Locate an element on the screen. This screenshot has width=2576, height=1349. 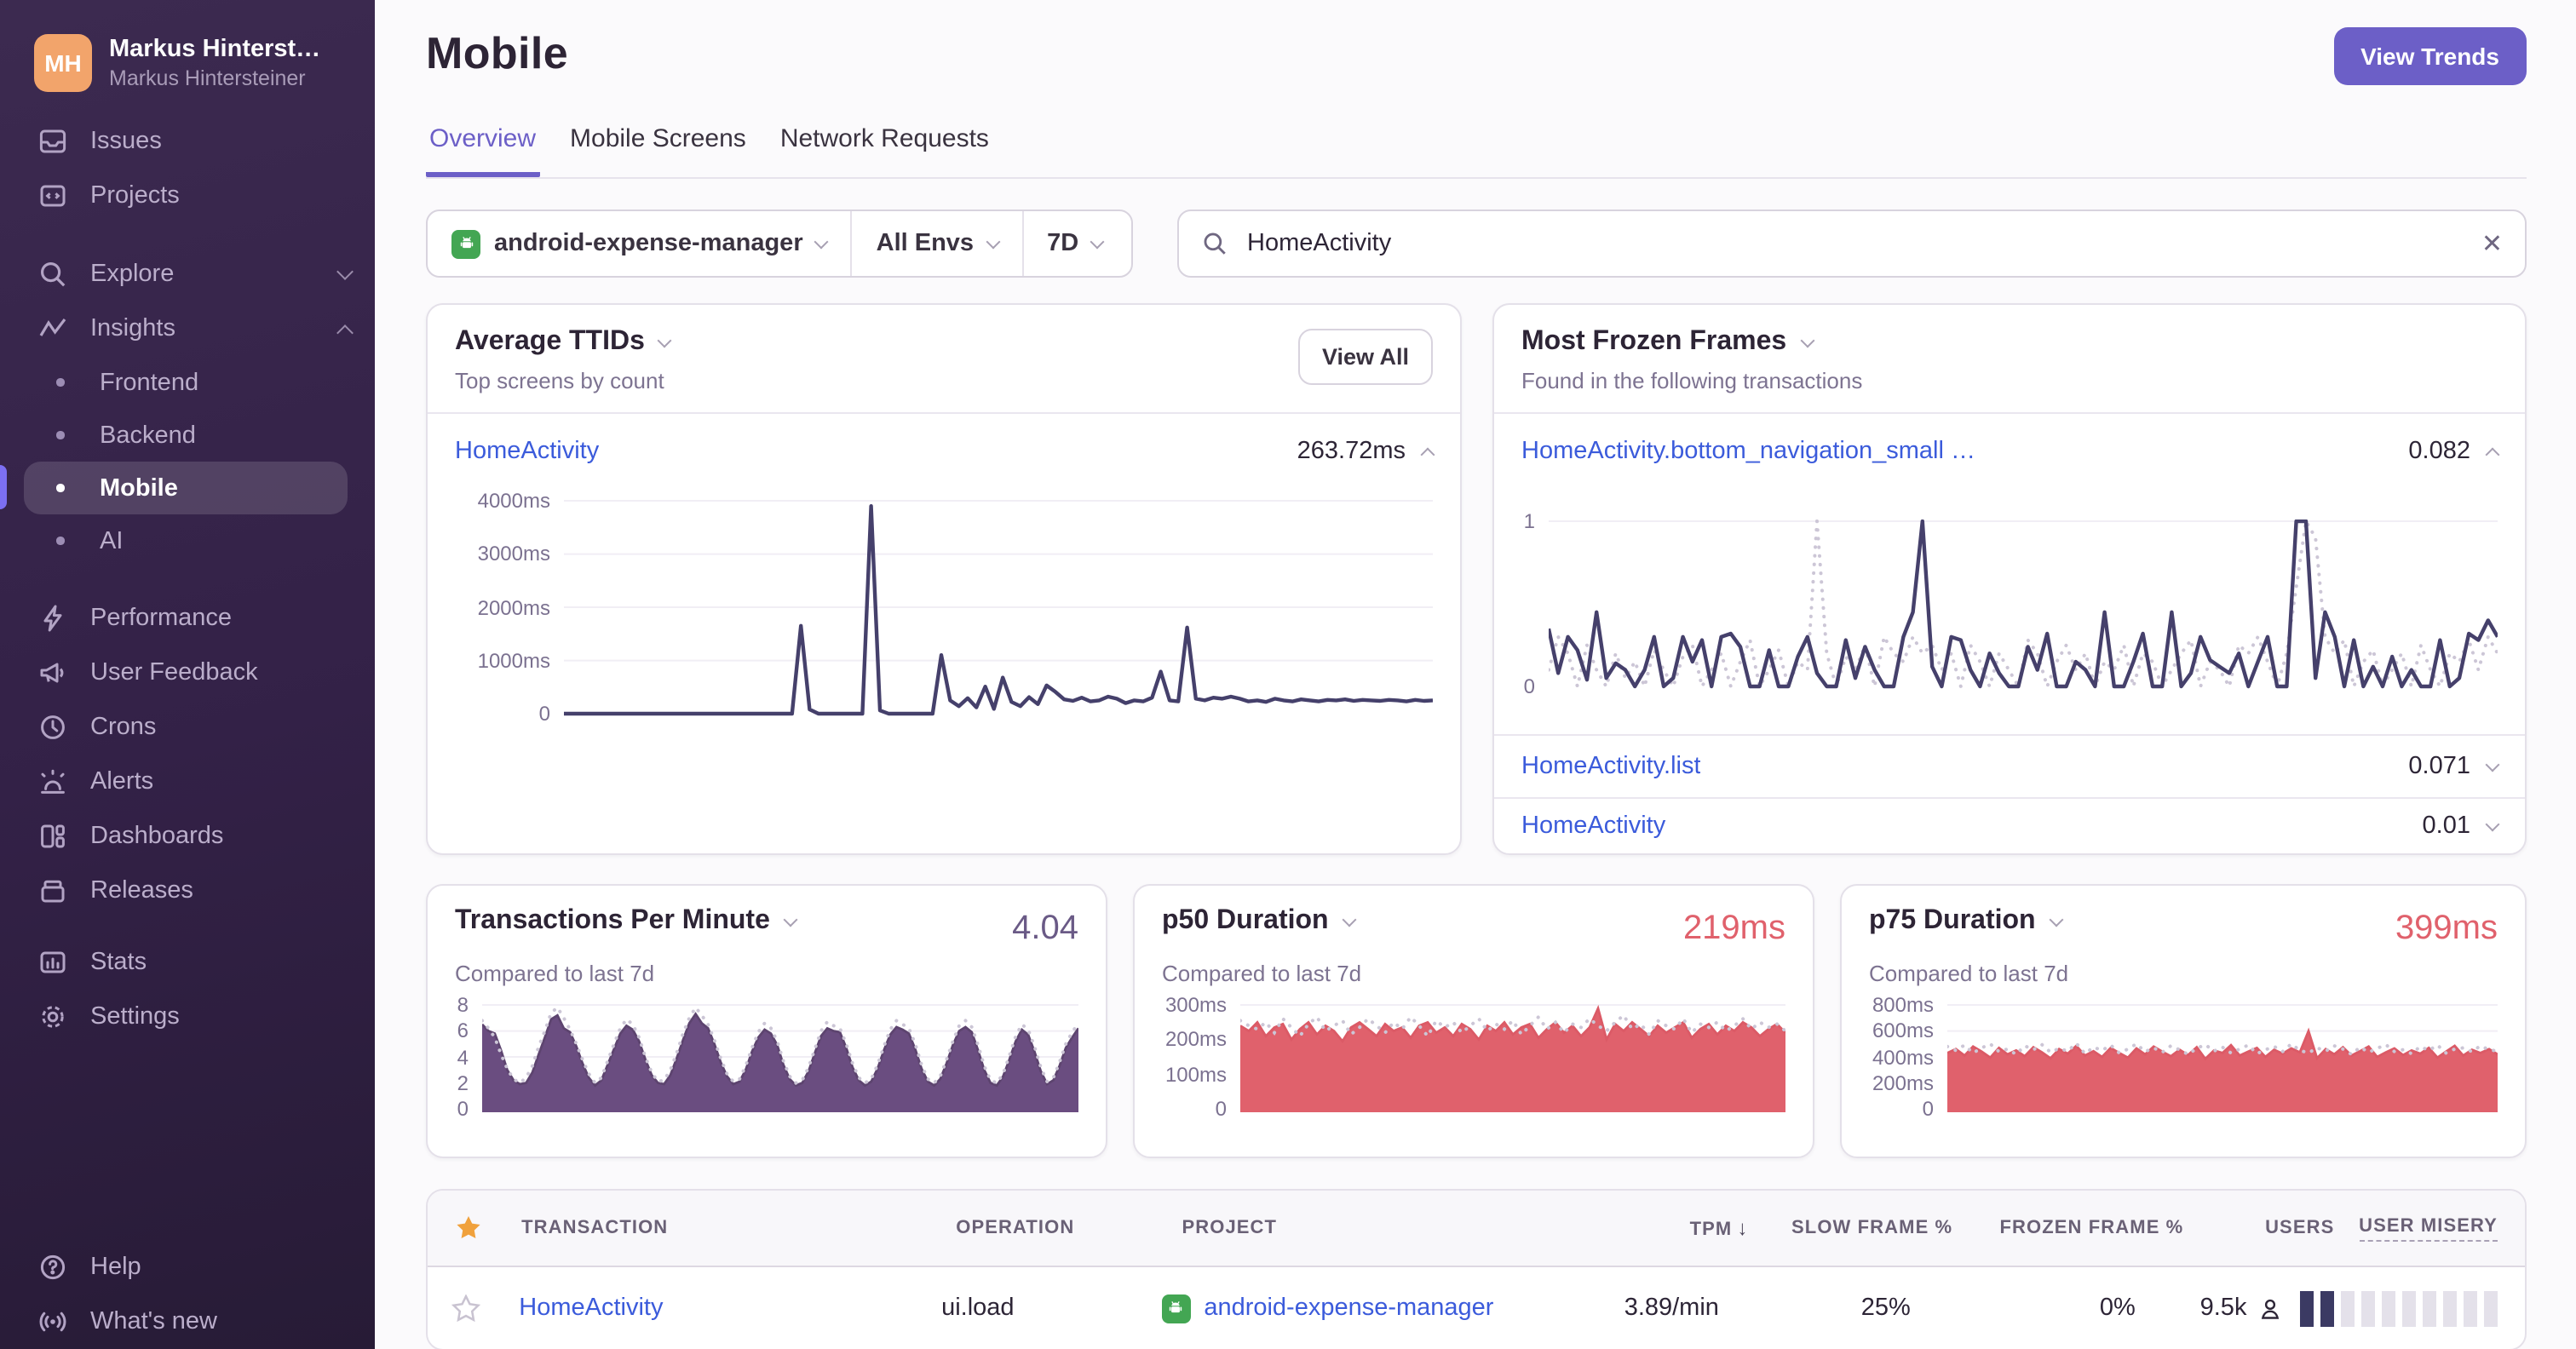
sidebar-item-mobile: Mobile is located at coordinates (186, 488).